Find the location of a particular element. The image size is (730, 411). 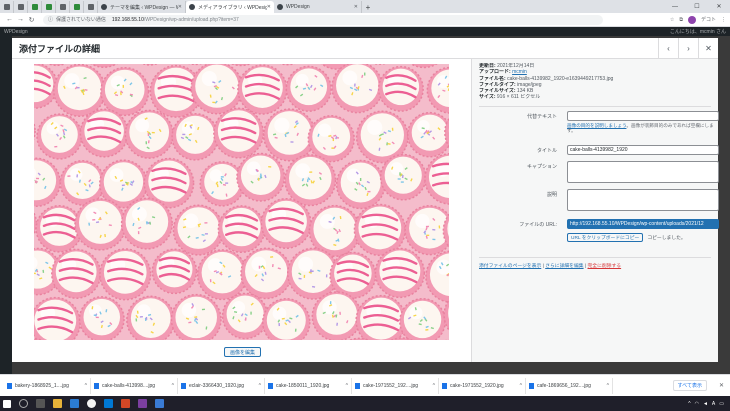

profile-label: デコト is located at coordinates (708, 20).